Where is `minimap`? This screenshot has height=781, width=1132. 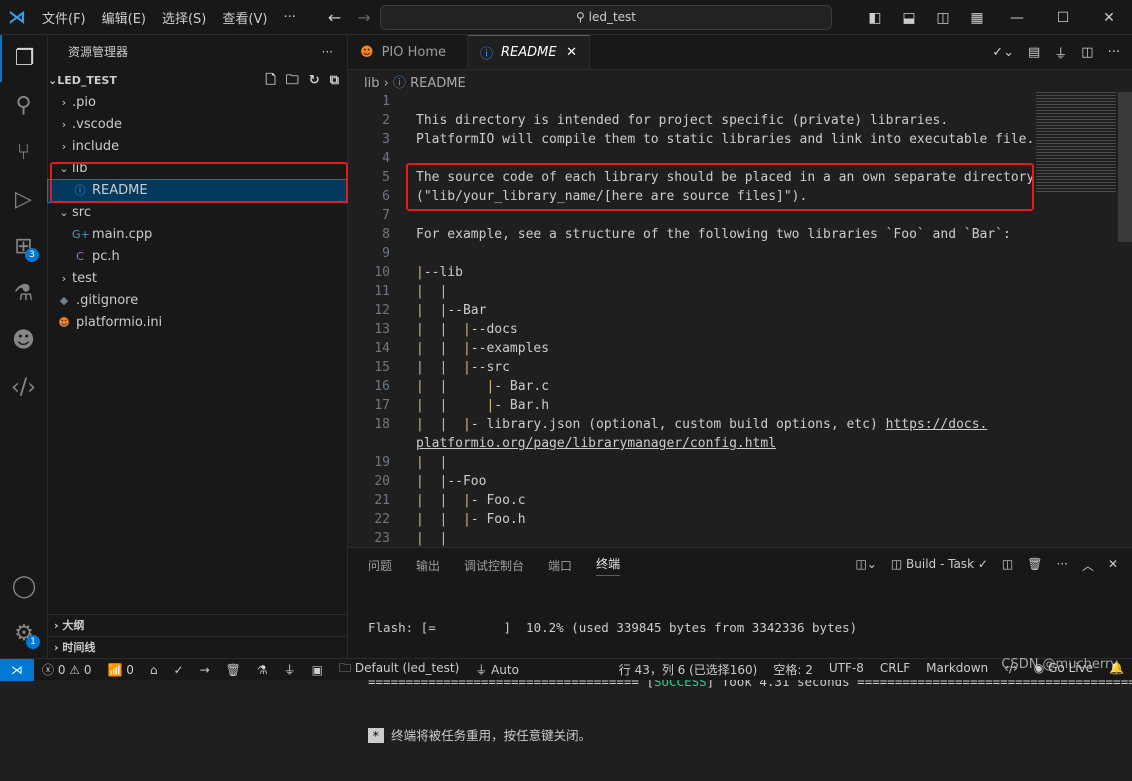 minimap is located at coordinates (1076, 142).